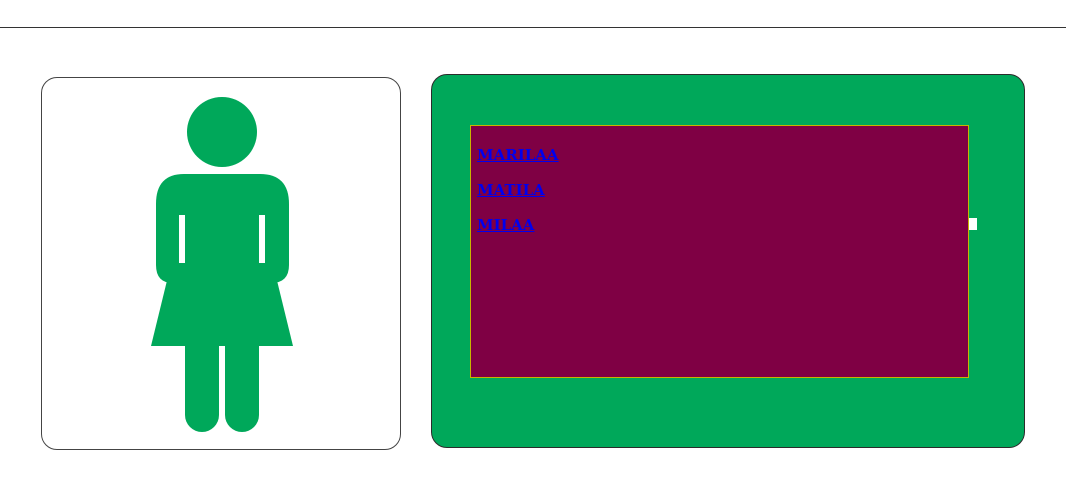  I want to click on figure-left-leg, so click(202, 380).